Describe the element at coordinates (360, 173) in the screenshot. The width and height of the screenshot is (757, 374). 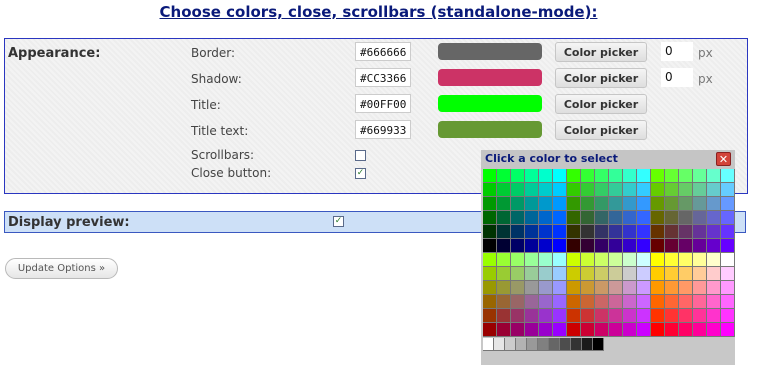
I see `close-button-checkbox: ✓` at that location.